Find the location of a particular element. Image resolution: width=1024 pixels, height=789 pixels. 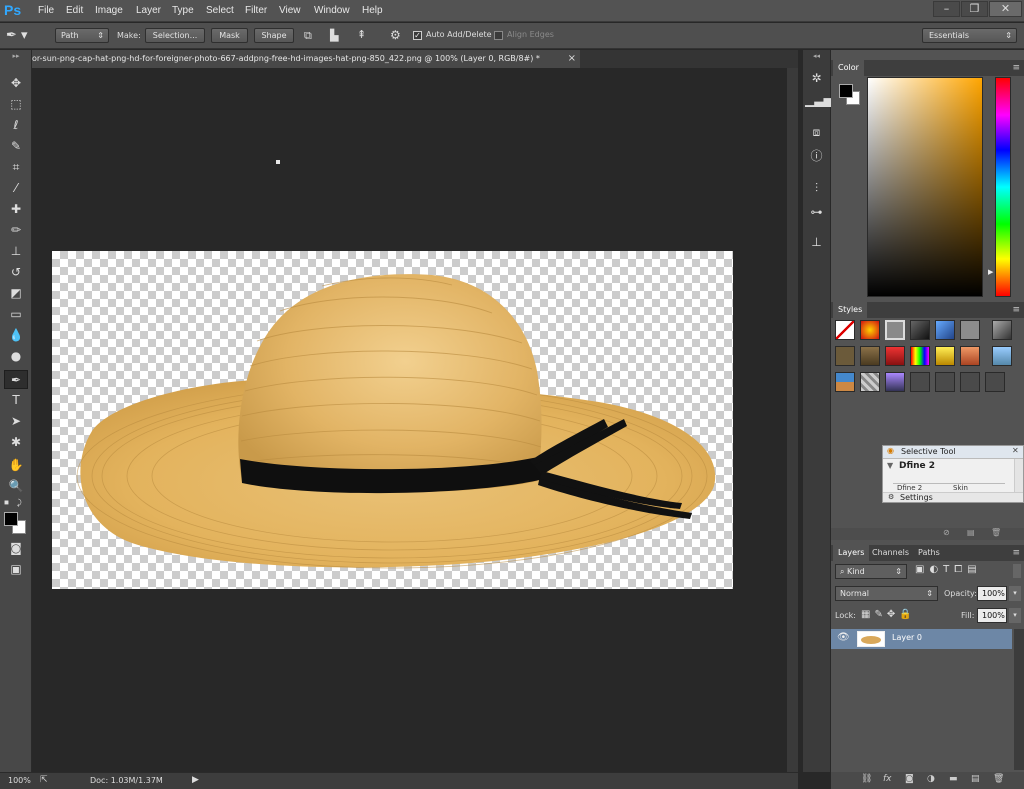

eyedropper-tool-icon: ⁄ is located at coordinates (16, 188).